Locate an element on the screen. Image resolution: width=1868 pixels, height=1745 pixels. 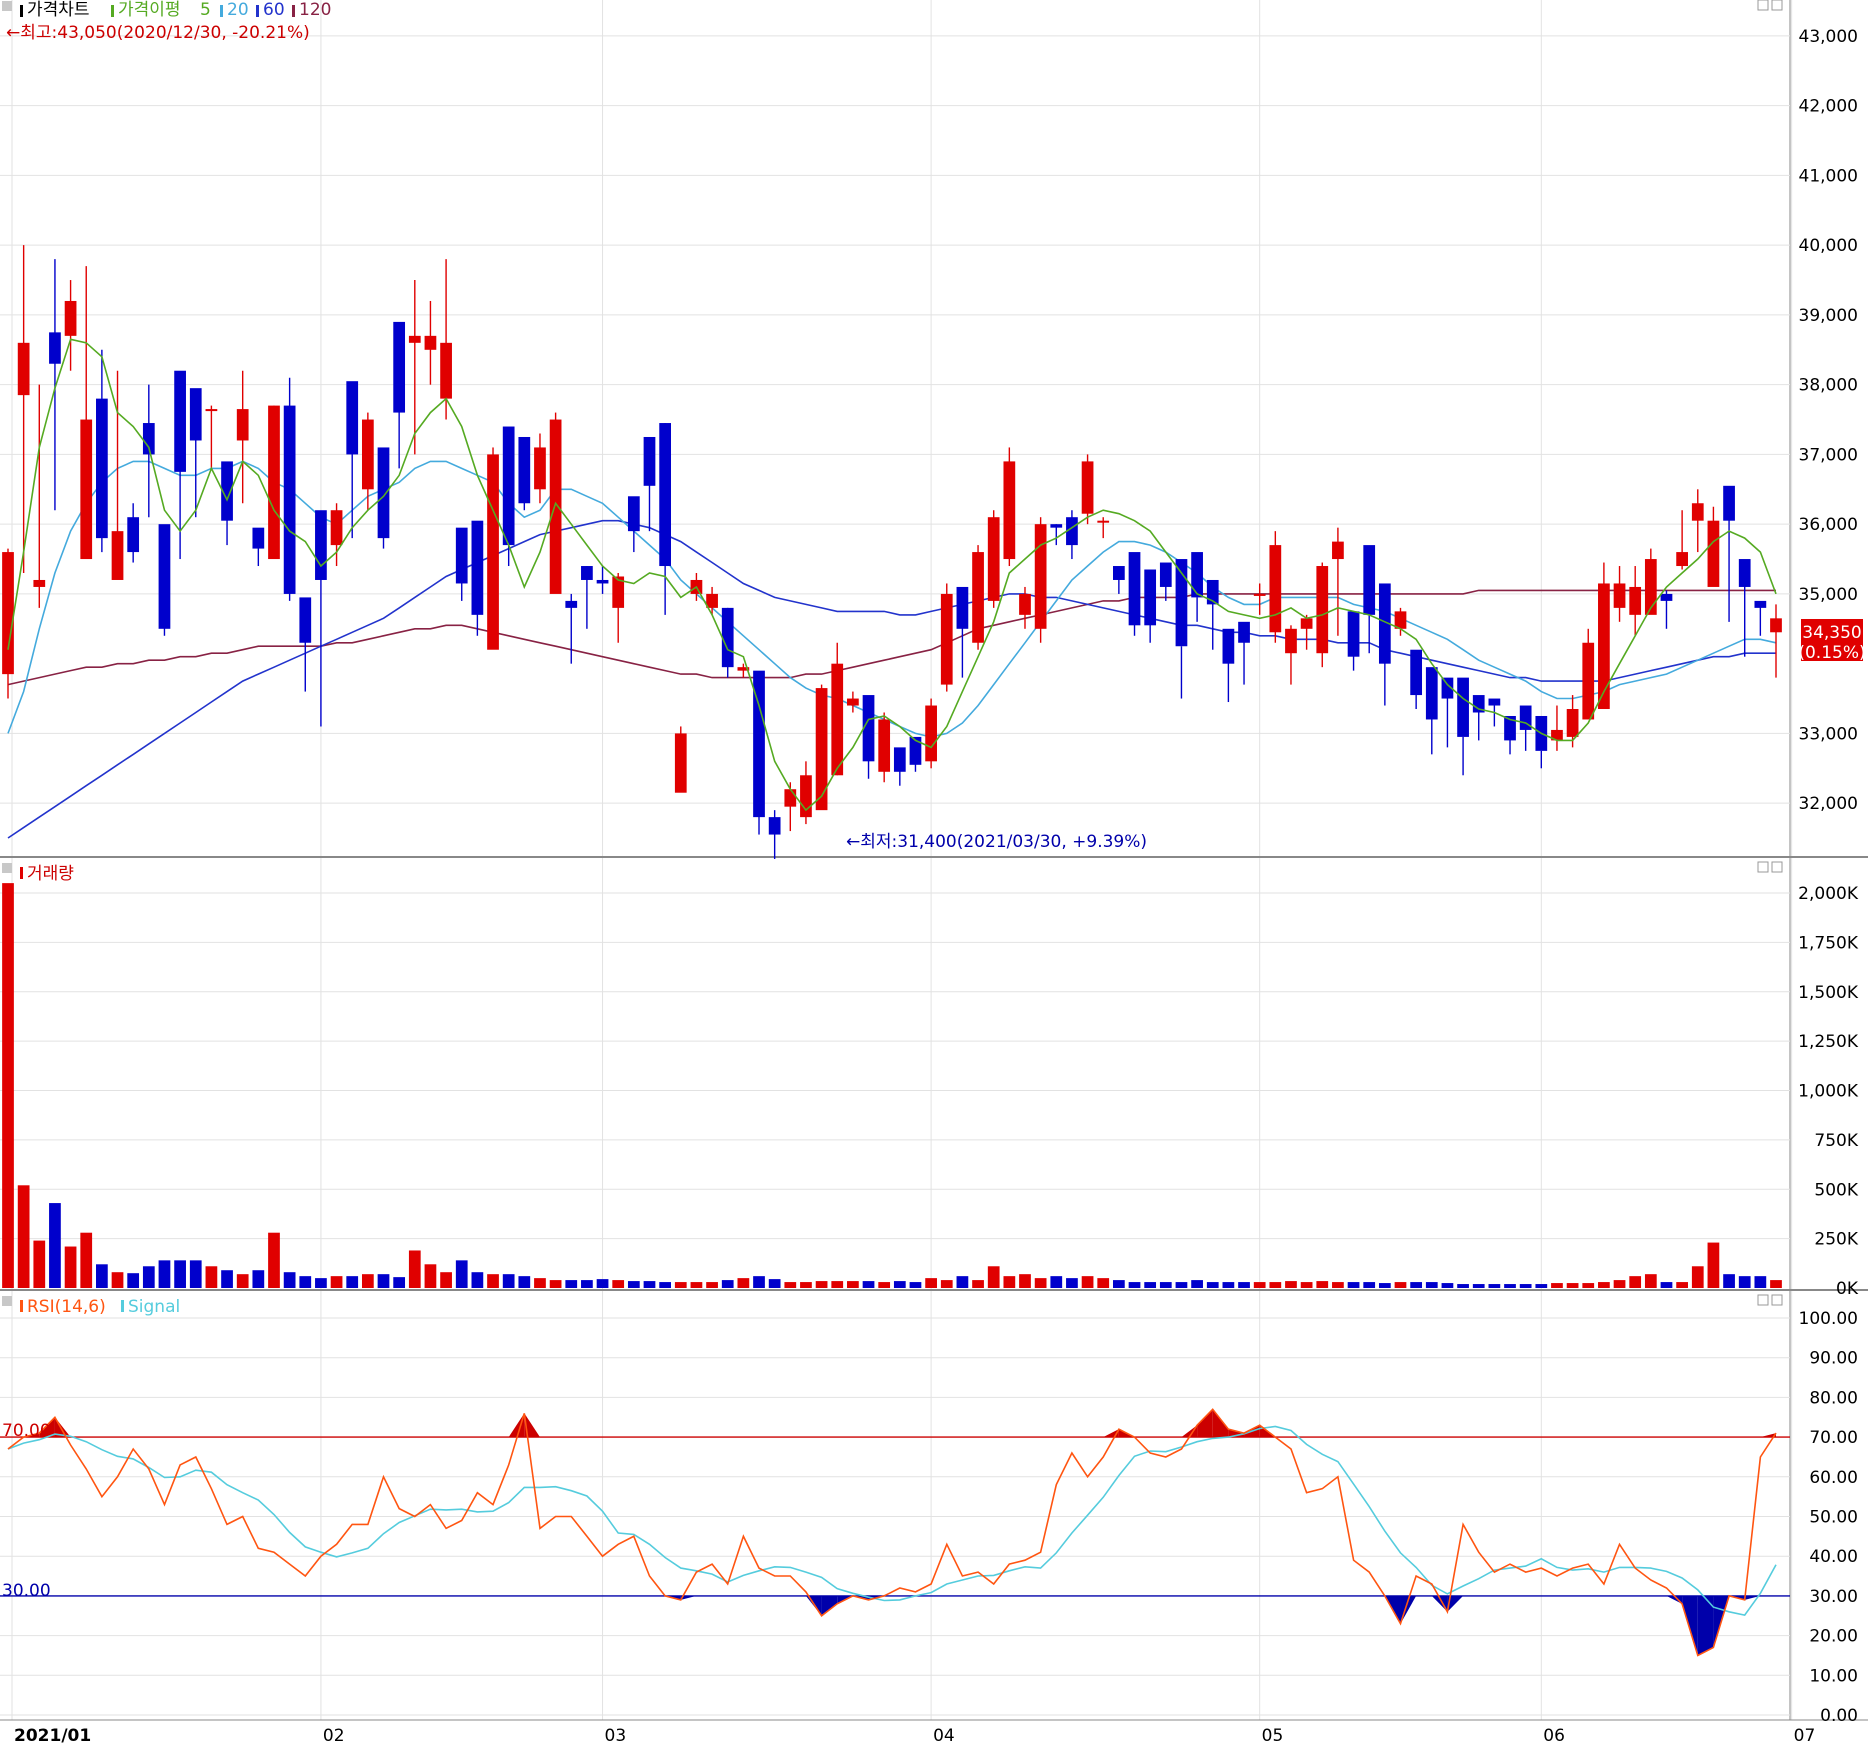
volume-tick-label: 1,250K is located at coordinates (1828, 1042).